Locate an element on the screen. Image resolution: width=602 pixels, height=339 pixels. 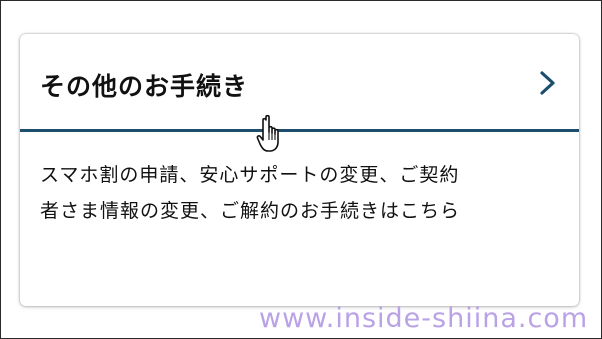
chevron-right-icon is located at coordinates (548, 83).